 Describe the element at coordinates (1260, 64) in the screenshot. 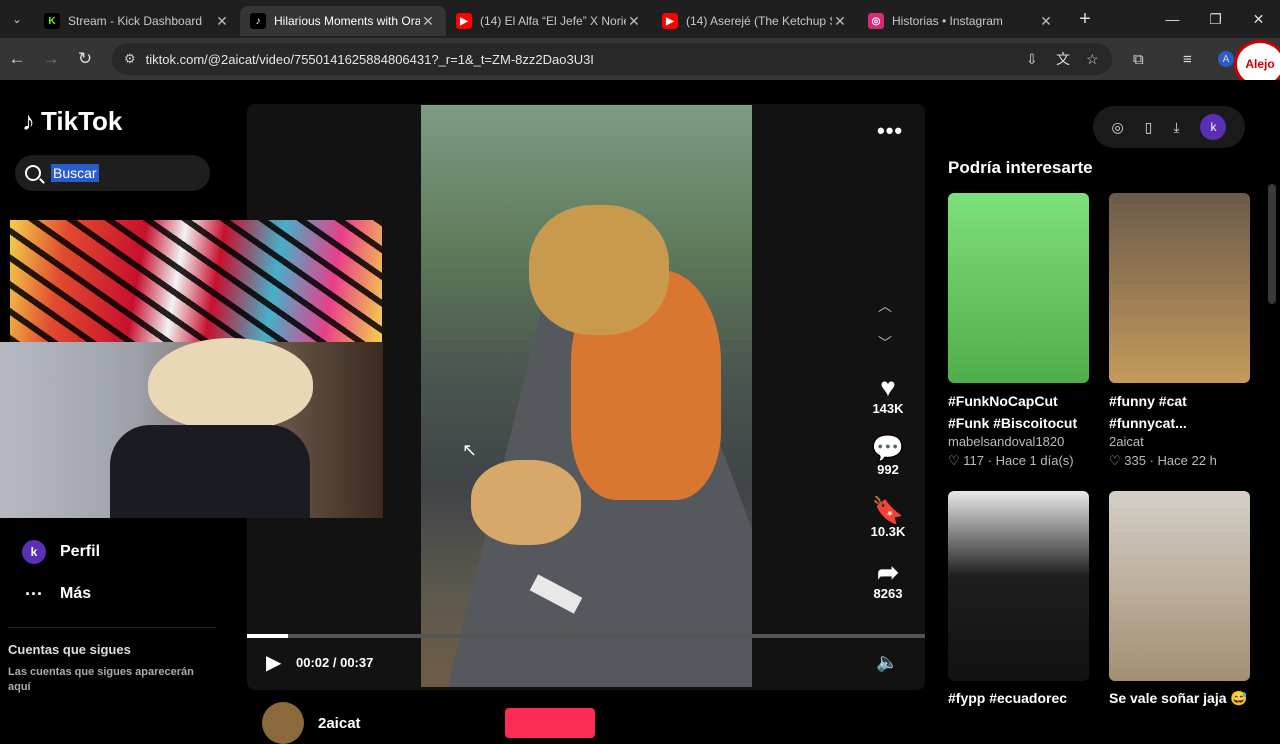

I see `streamer-badge-text: Alejo` at that location.